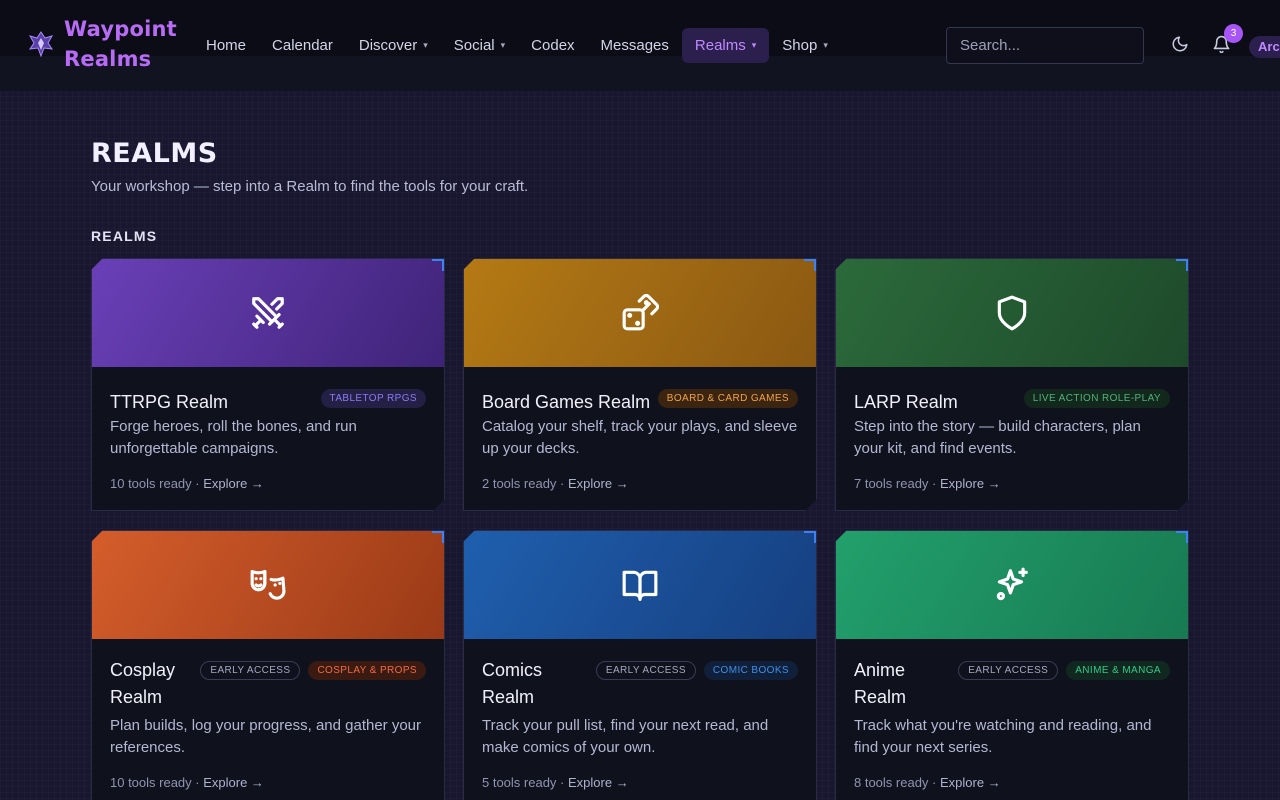  I want to click on nav-item-realms: Realms ▾, so click(725, 45).